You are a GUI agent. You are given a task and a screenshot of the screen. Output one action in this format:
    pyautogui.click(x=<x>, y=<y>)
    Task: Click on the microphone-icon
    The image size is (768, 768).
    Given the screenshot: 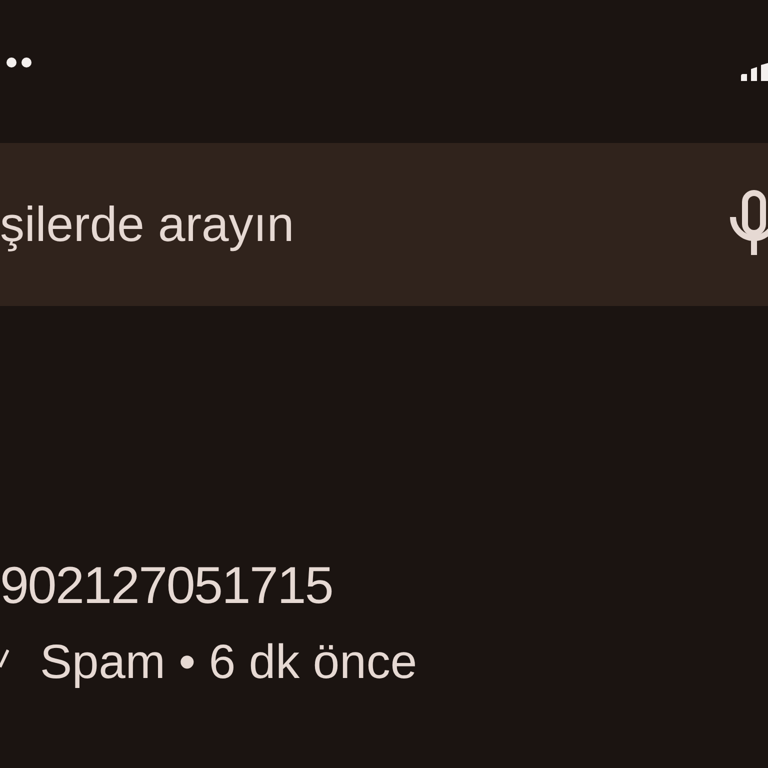 What is the action you would take?
    pyautogui.click(x=749, y=223)
    